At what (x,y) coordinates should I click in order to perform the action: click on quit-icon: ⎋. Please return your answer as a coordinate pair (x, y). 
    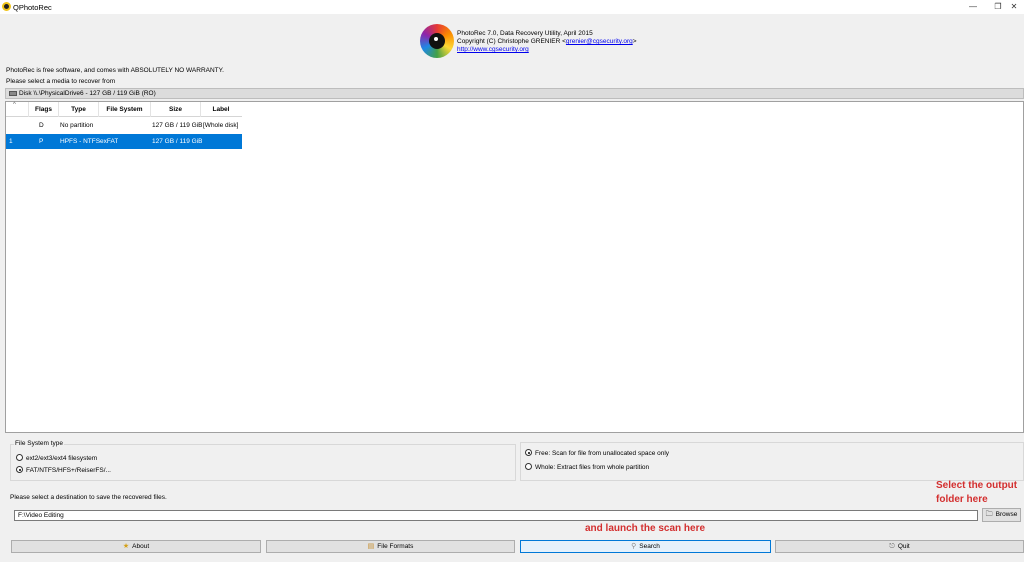
    Looking at the image, I should click on (892, 546).